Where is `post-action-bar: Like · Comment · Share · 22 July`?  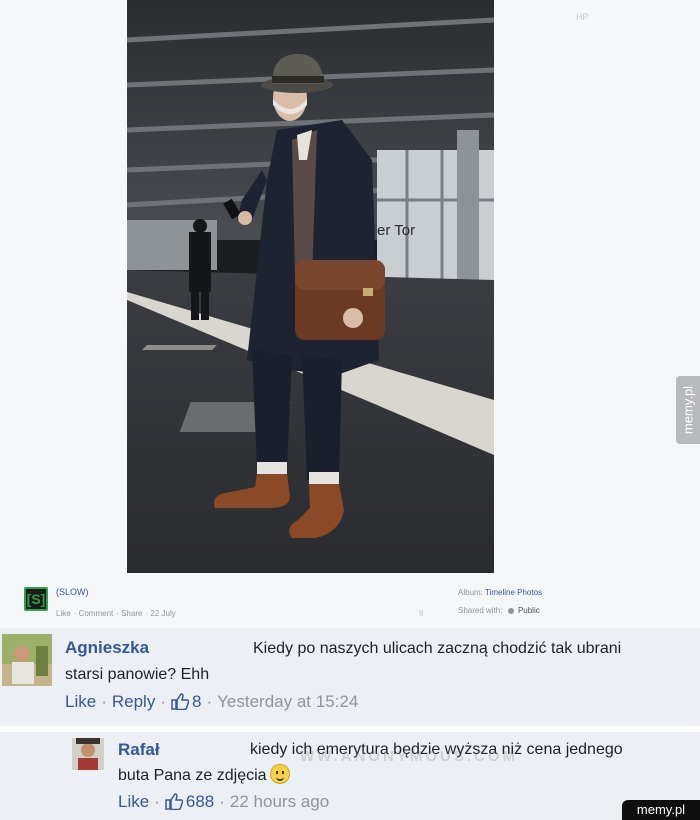 post-action-bar: Like · Comment · Share · 22 July is located at coordinates (116, 613).